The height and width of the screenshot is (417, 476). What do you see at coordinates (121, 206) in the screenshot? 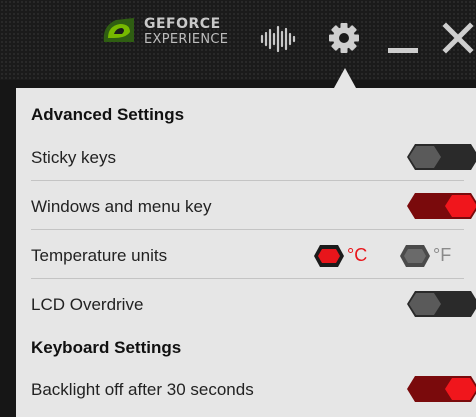
I see `windows-menu-key-label: Windows and menu key` at bounding box center [121, 206].